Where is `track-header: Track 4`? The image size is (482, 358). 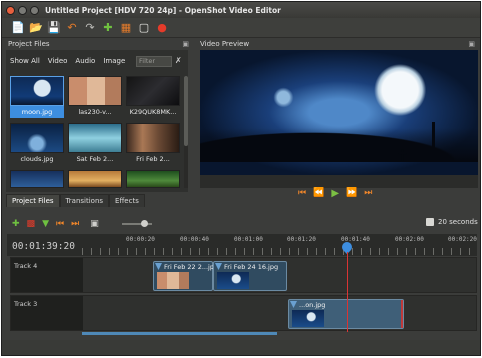 track-header: Track 4 is located at coordinates (47, 275).